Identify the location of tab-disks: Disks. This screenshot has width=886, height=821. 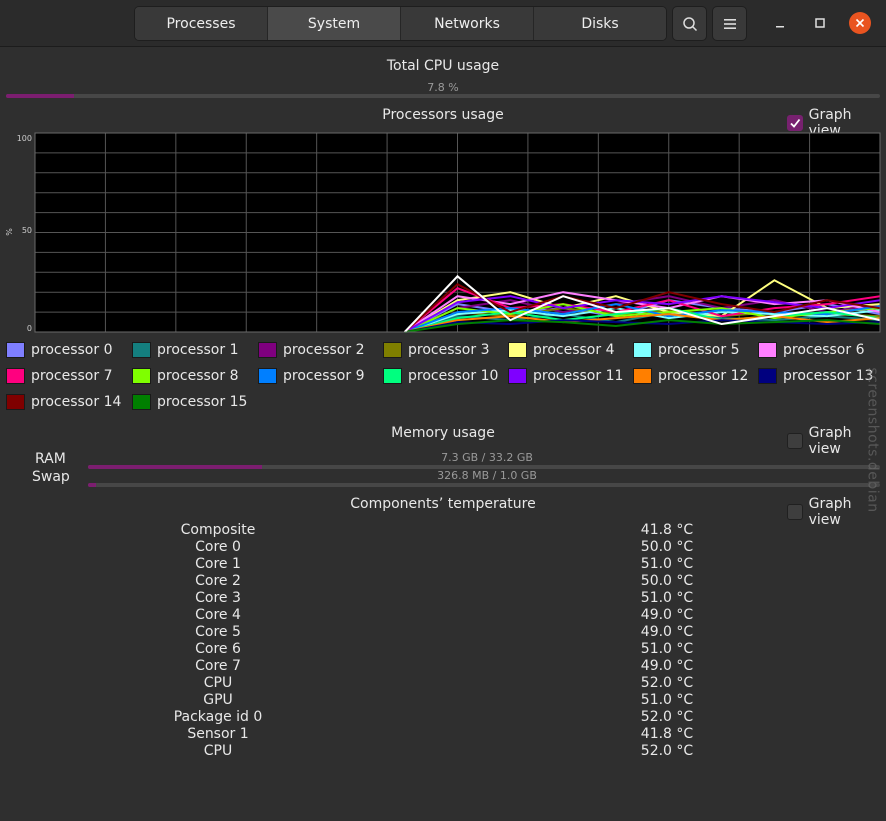
(600, 23).